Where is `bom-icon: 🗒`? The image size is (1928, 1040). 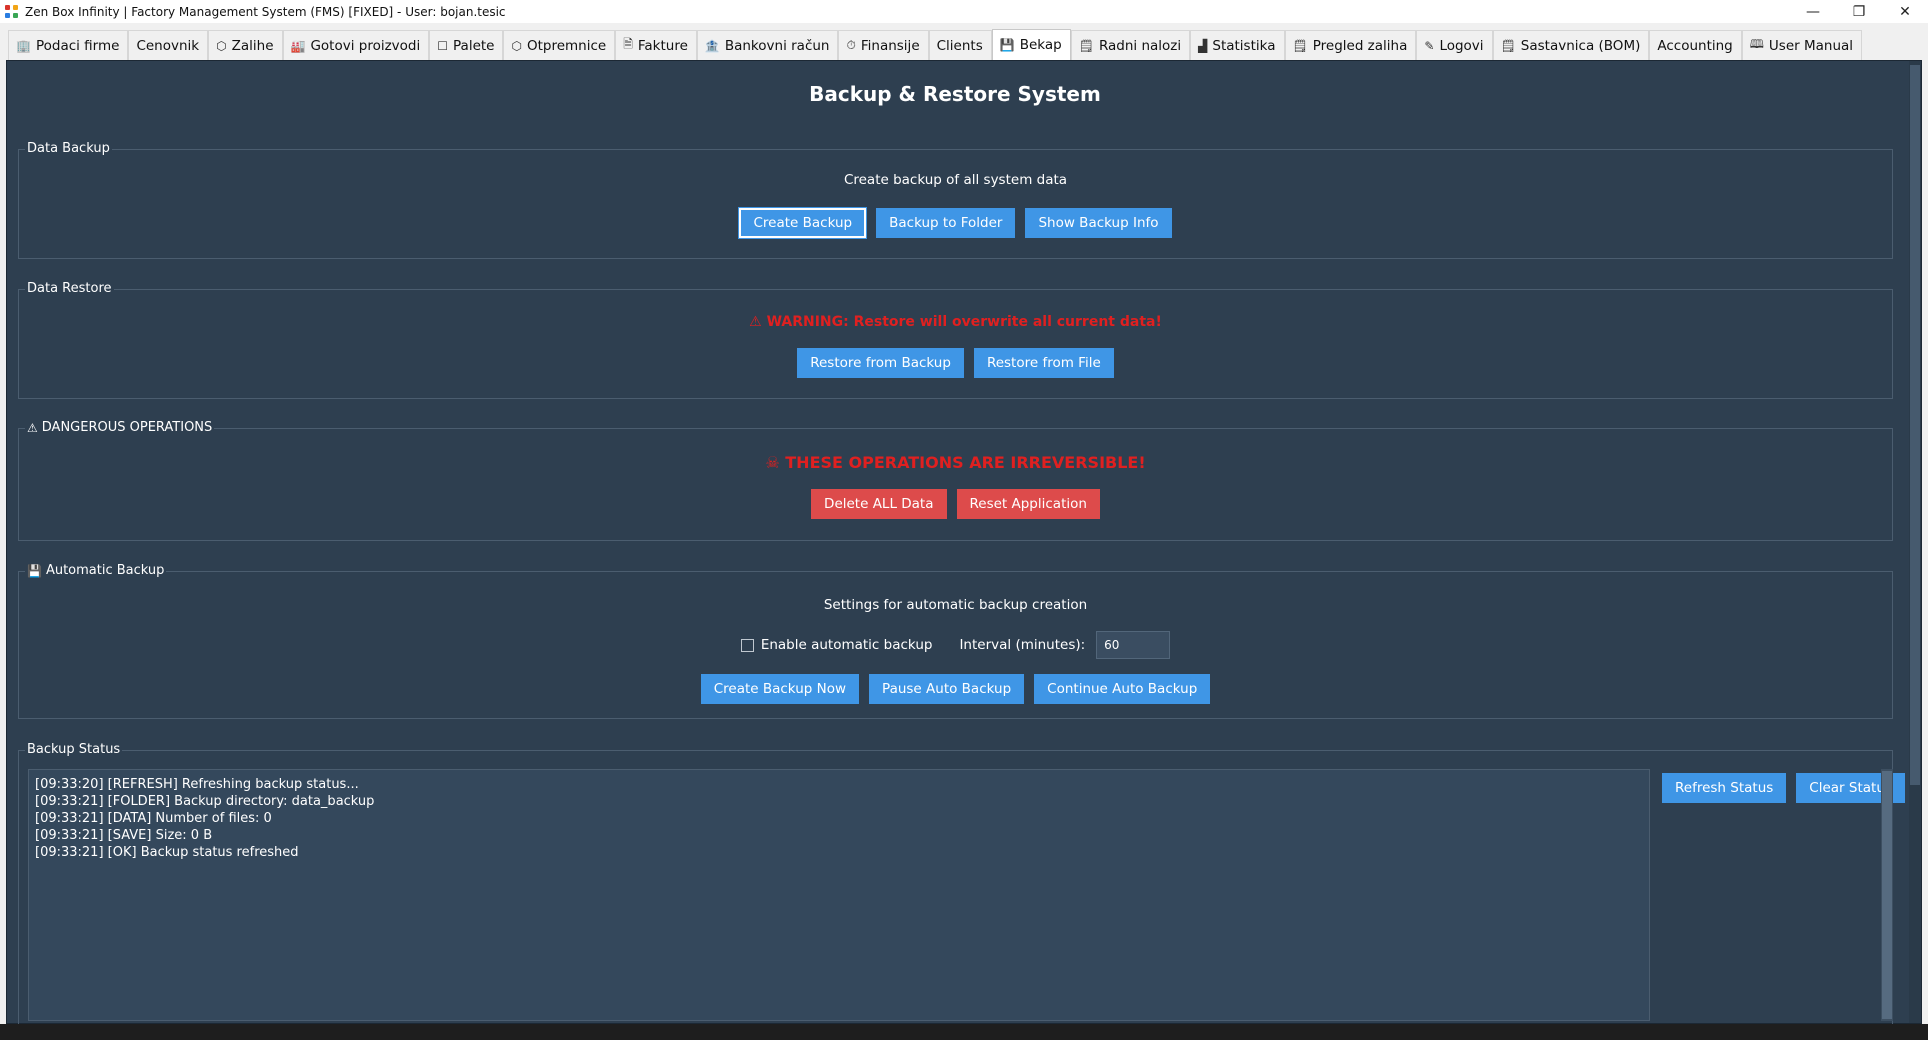
bom-icon: 🗒 is located at coordinates (1508, 45).